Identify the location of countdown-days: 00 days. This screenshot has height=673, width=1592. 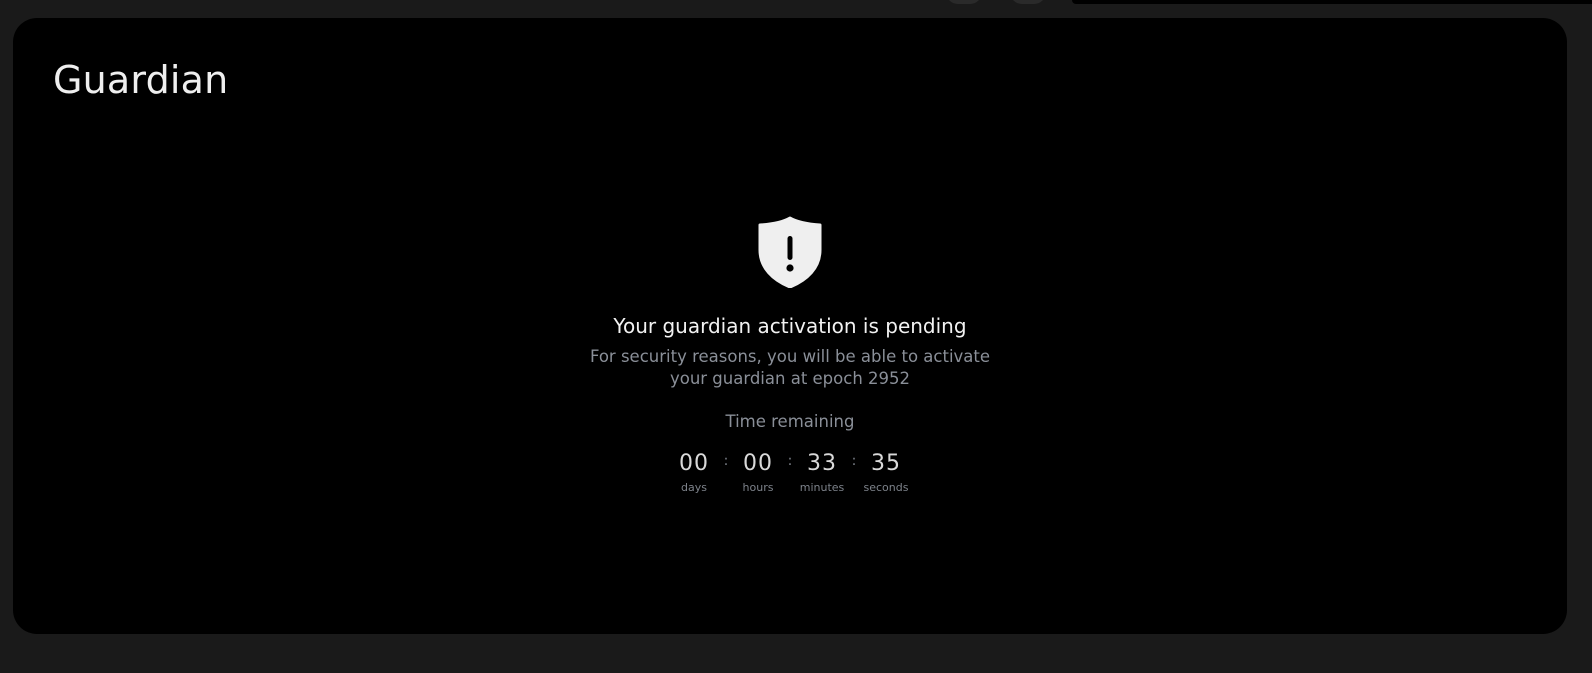
(694, 472).